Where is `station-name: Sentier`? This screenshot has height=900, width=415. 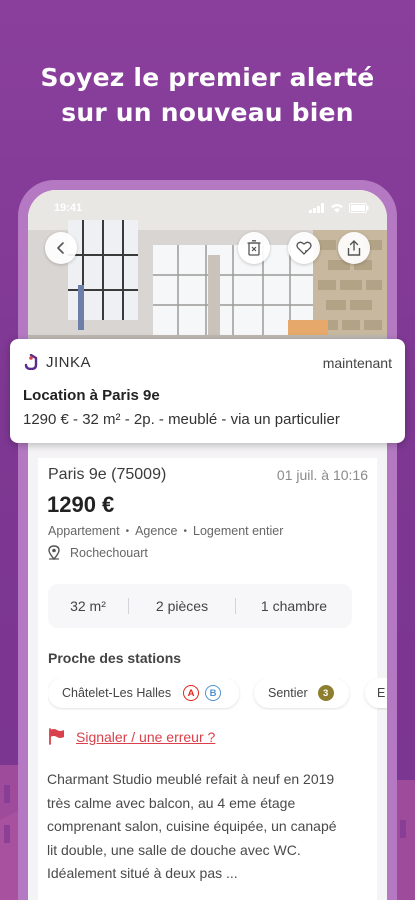
station-name: Sentier is located at coordinates (288, 693).